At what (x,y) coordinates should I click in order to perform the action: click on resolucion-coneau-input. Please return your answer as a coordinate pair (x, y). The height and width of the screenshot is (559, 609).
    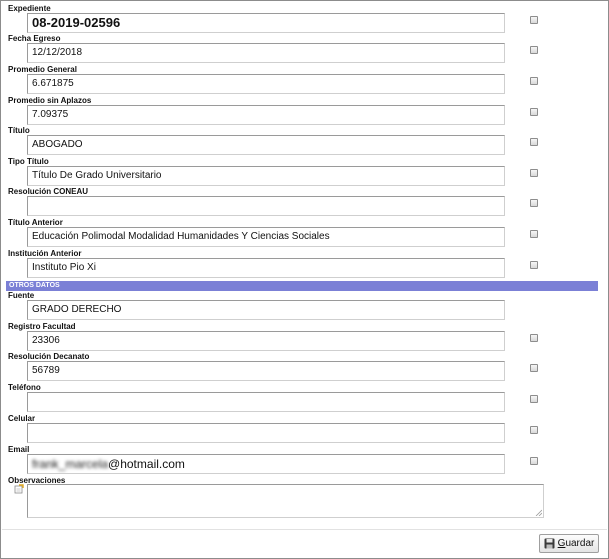
    Looking at the image, I should click on (266, 206).